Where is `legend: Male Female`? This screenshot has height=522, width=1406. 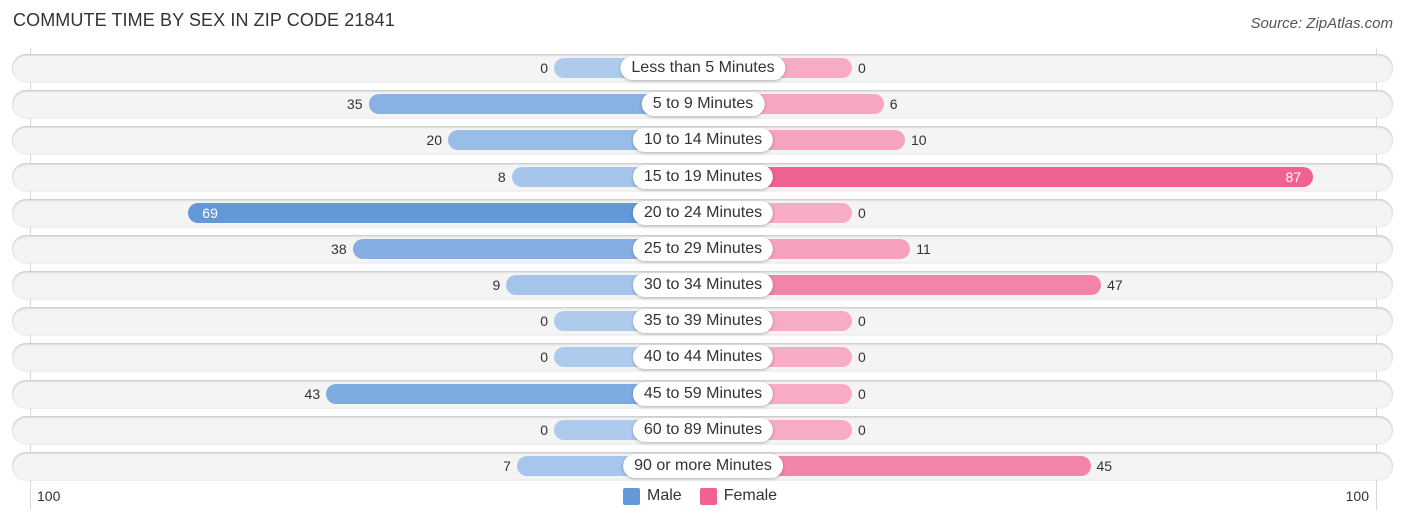
legend: Male Female is located at coordinates (709, 496).